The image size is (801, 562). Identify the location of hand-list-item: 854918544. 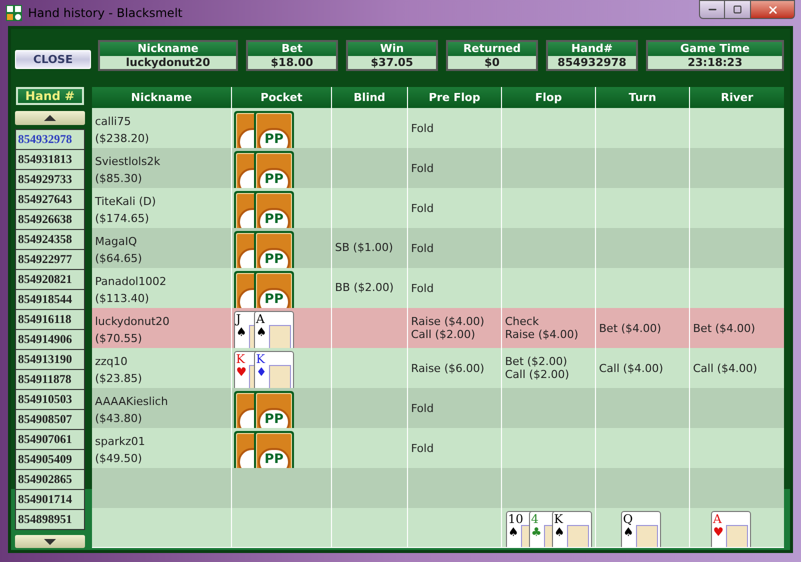
(50, 299).